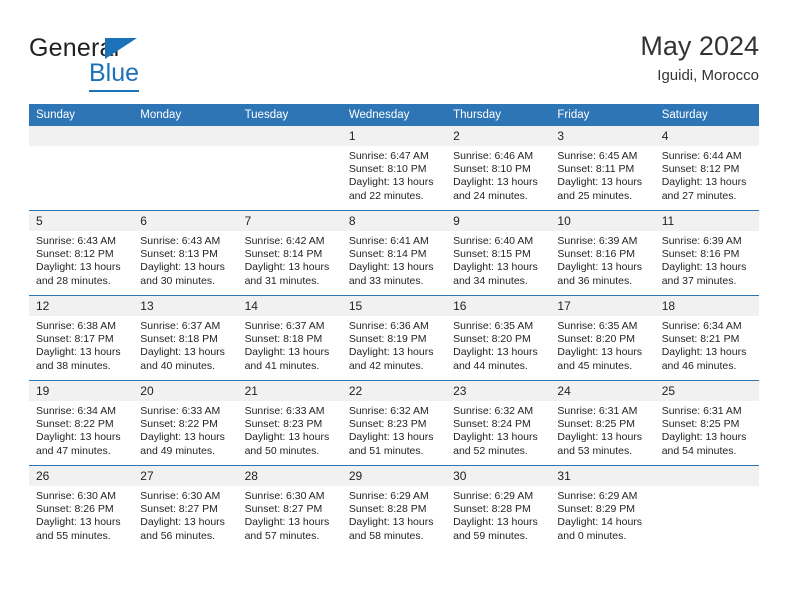 The height and width of the screenshot is (612, 792). What do you see at coordinates (706, 306) in the screenshot?
I see `day-number: 18` at bounding box center [706, 306].